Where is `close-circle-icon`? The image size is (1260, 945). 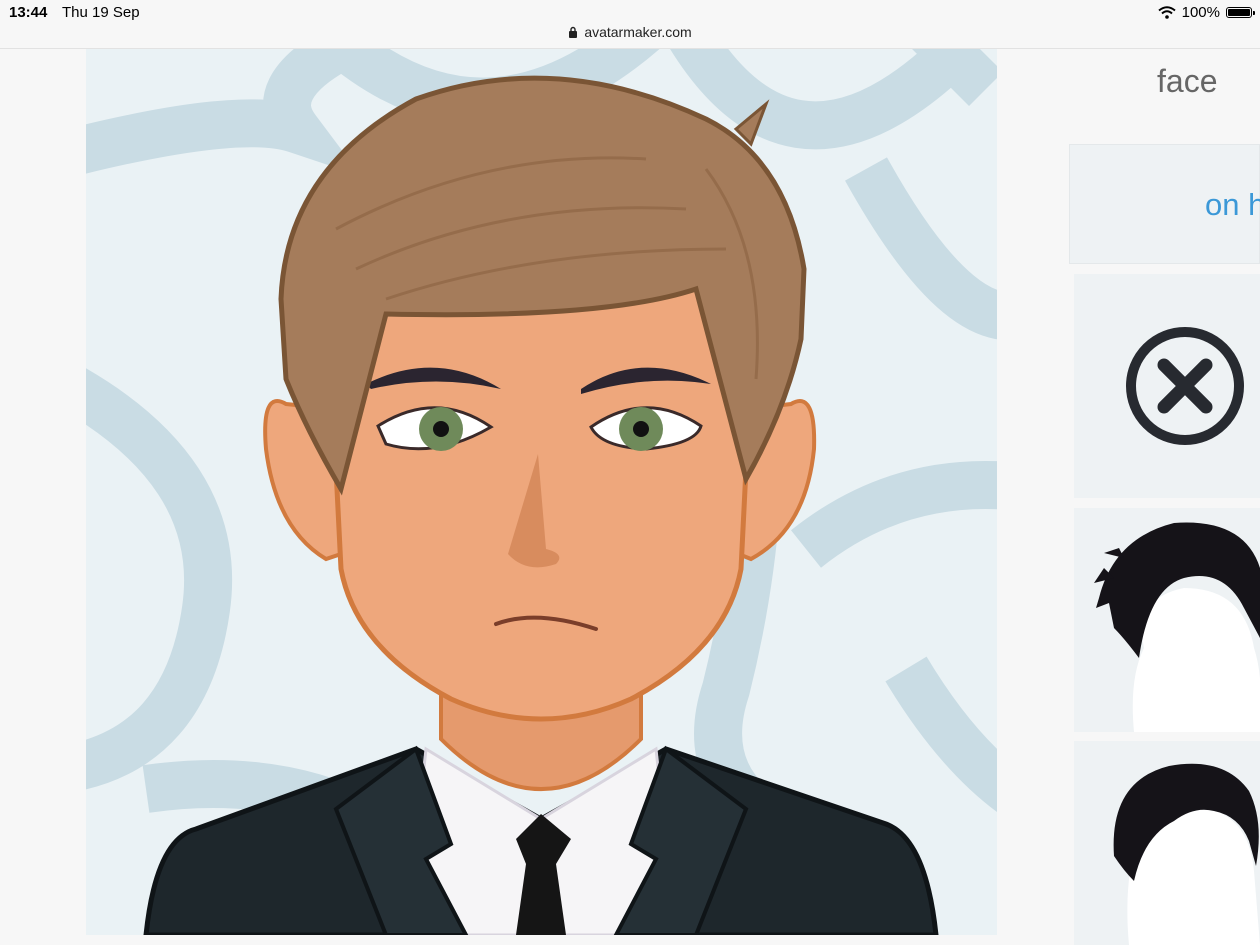
close-circle-icon is located at coordinates (1185, 386).